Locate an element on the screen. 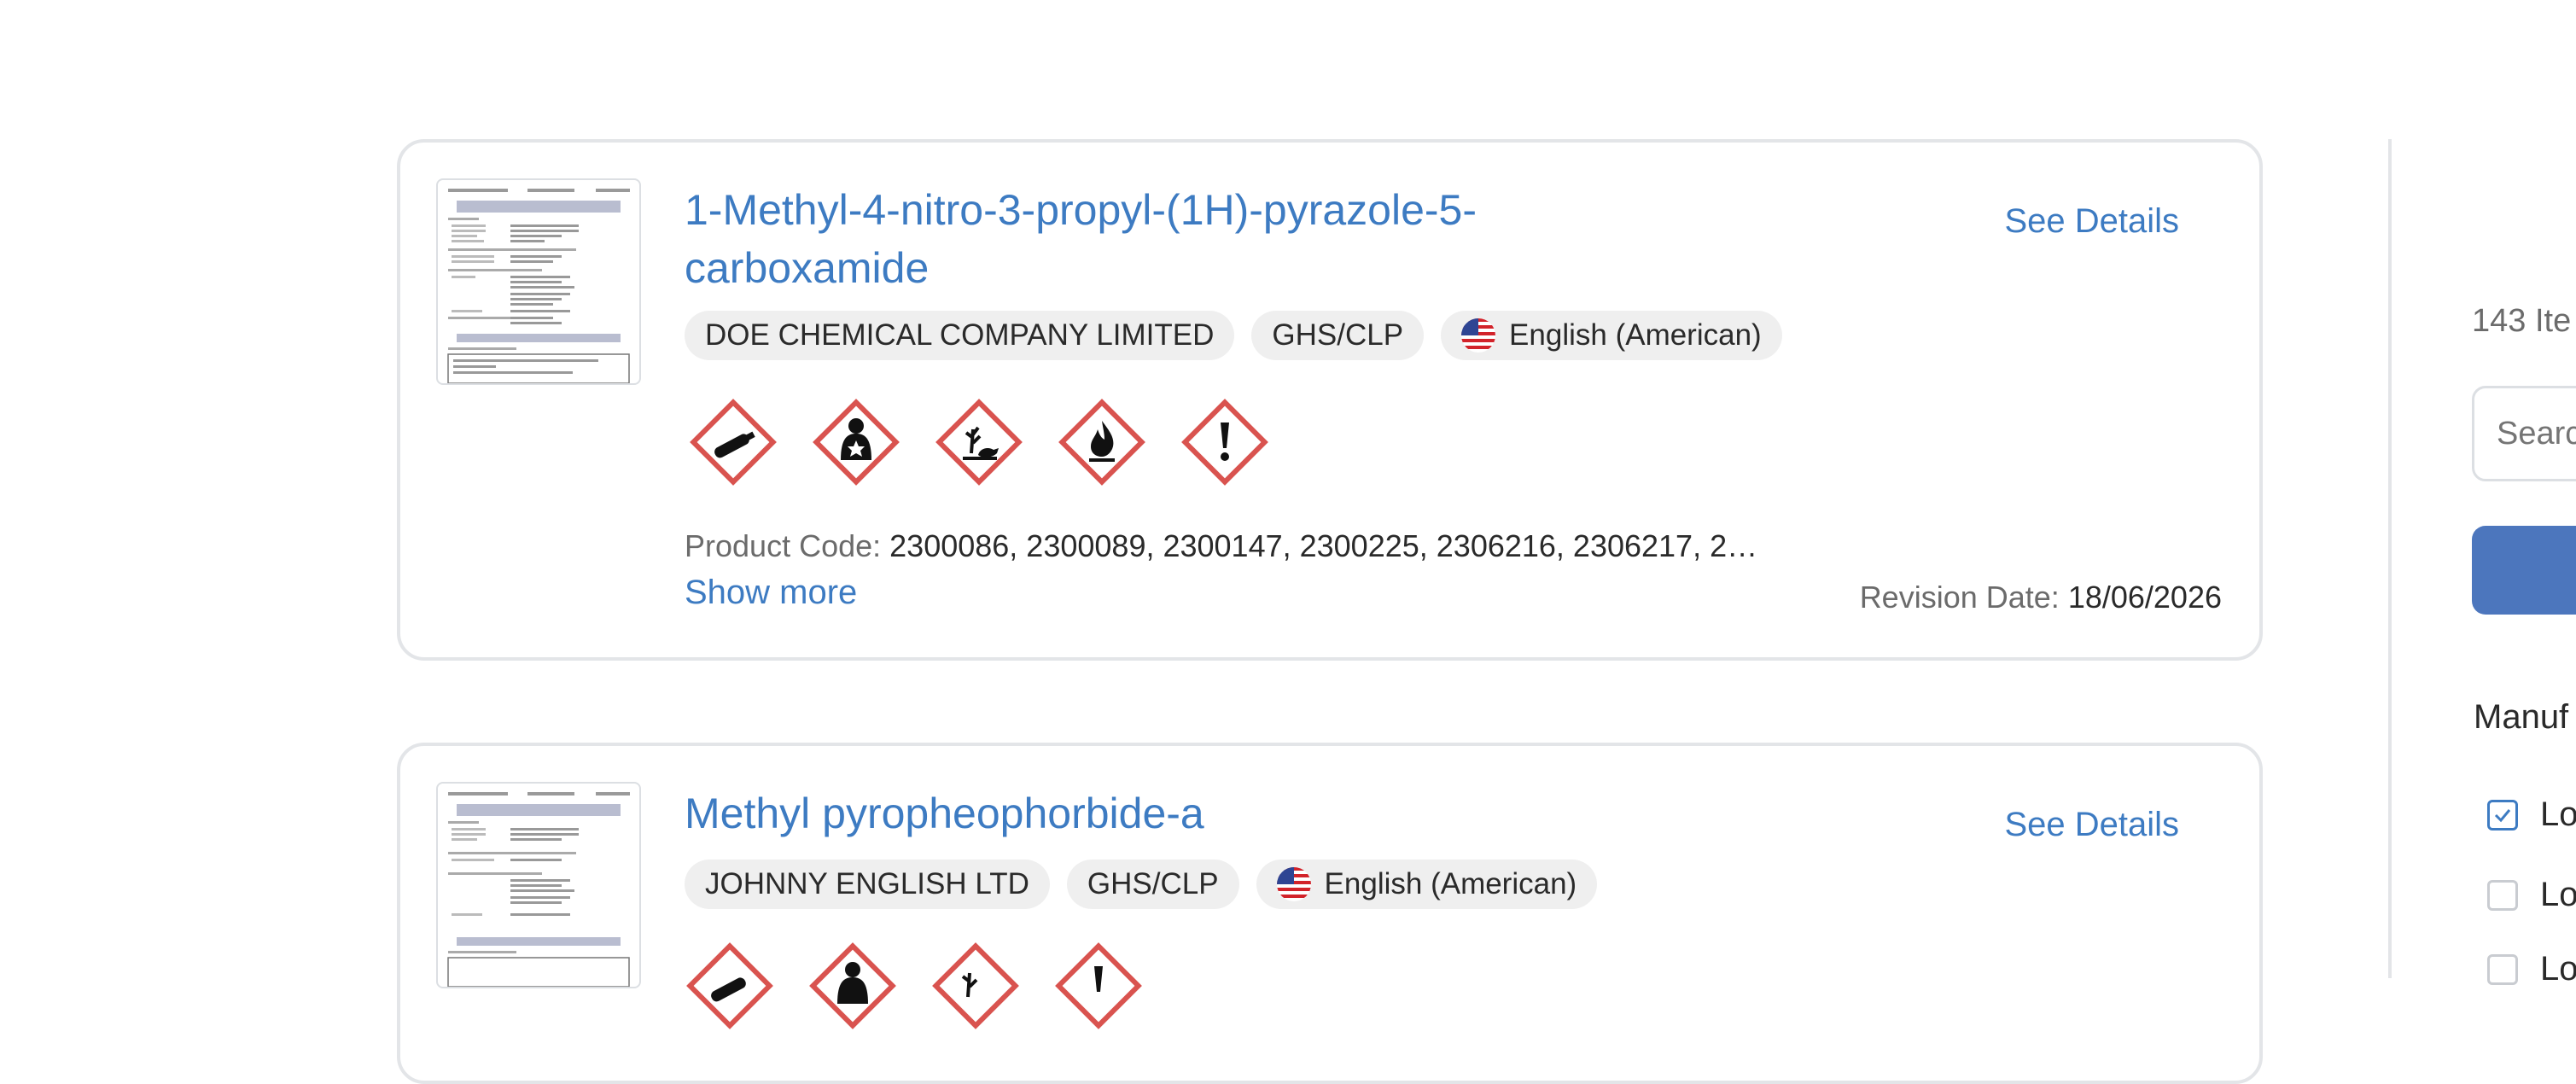 Image resolution: width=2576 pixels, height=1084 pixels. product-code-label: Product Code: is located at coordinates (783, 545).